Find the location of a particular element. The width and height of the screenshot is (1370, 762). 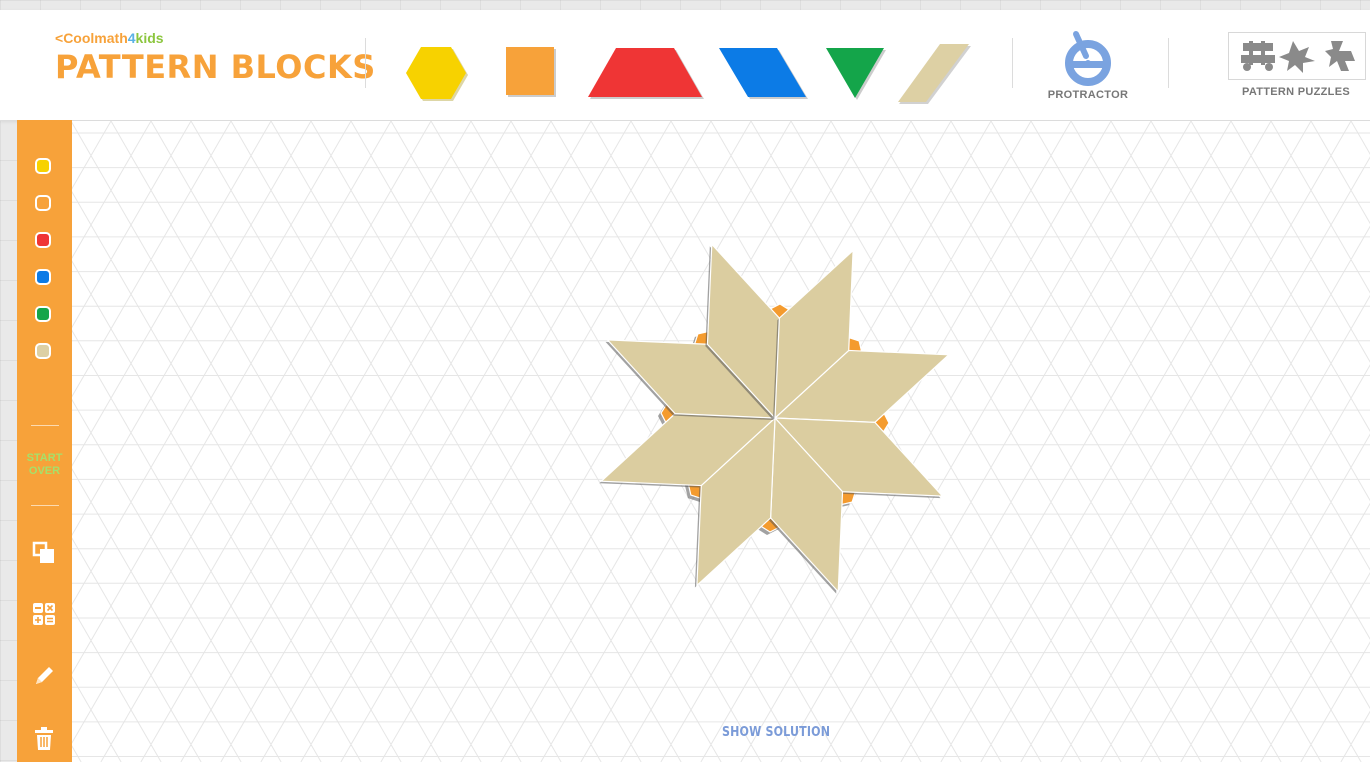

block-pattern is located at coordinates (775, 418).